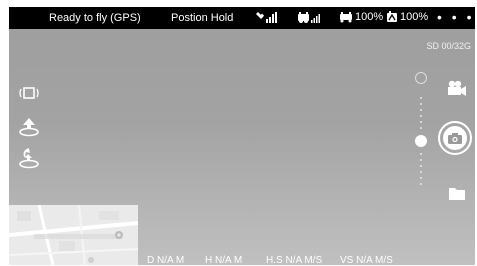  Describe the element at coordinates (29, 158) in the screenshot. I see `return-home-icon` at that location.